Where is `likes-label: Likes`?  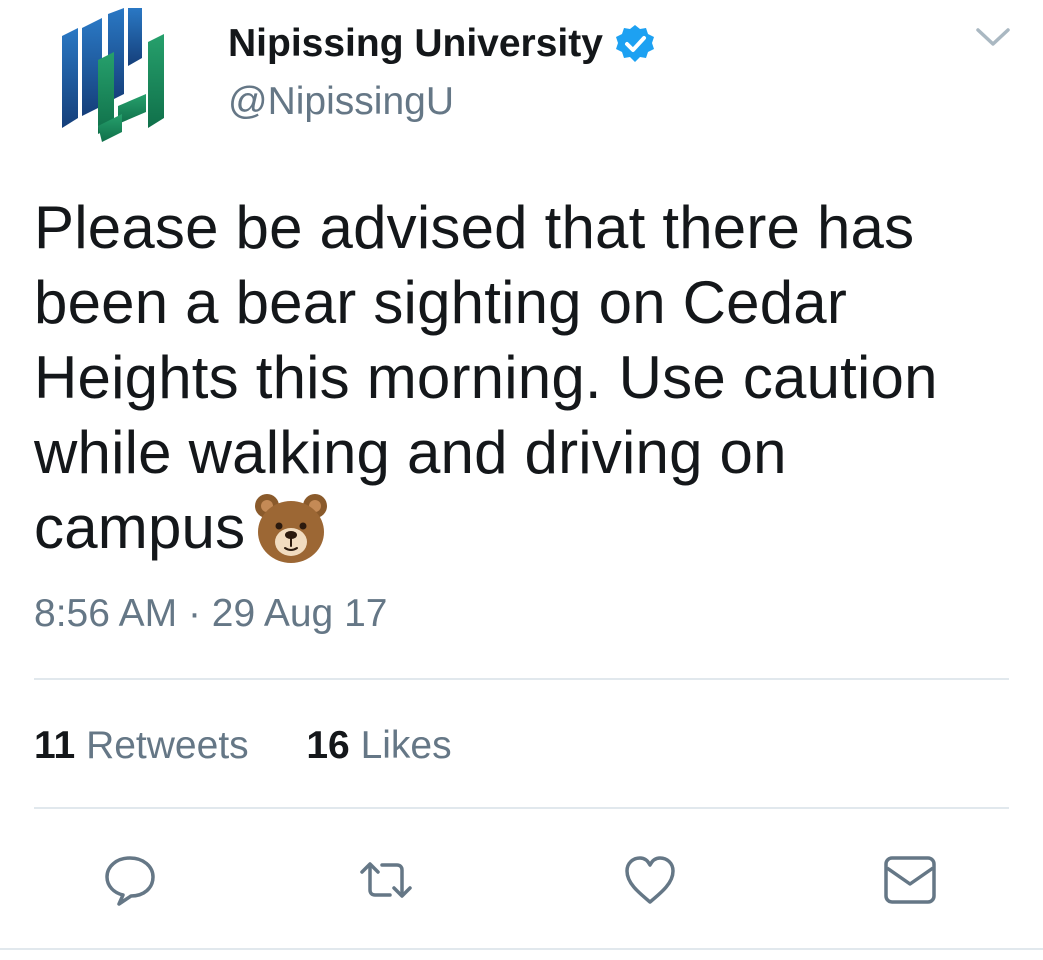 likes-label: Likes is located at coordinates (406, 745).